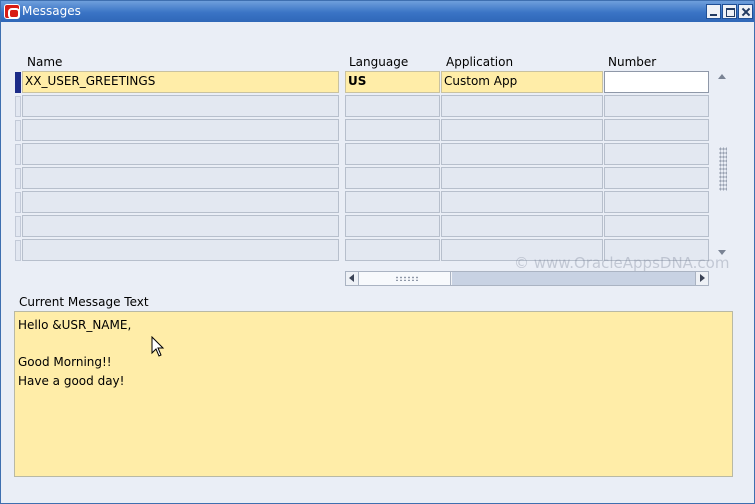  What do you see at coordinates (12, 11) in the screenshot?
I see `oracle-logo-icon` at bounding box center [12, 11].